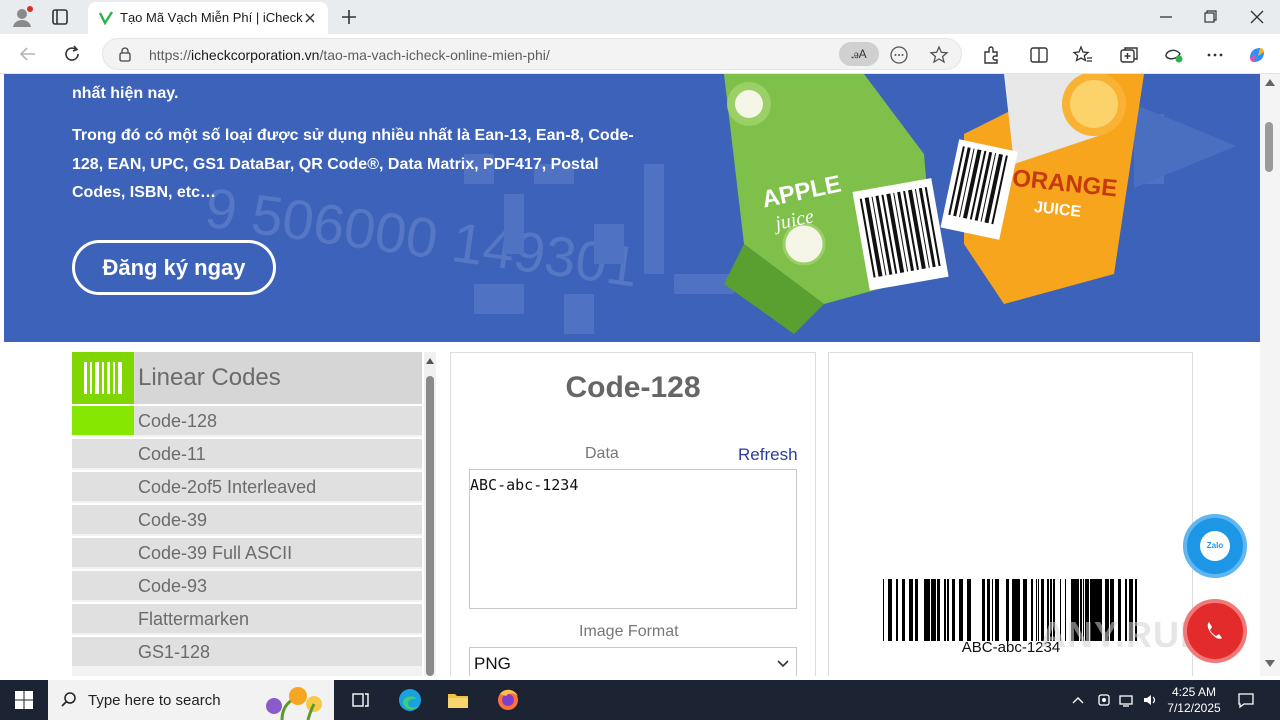 Image resolution: width=1280 pixels, height=720 pixels. I want to click on barcode-type-title: Code-128, so click(633, 387).